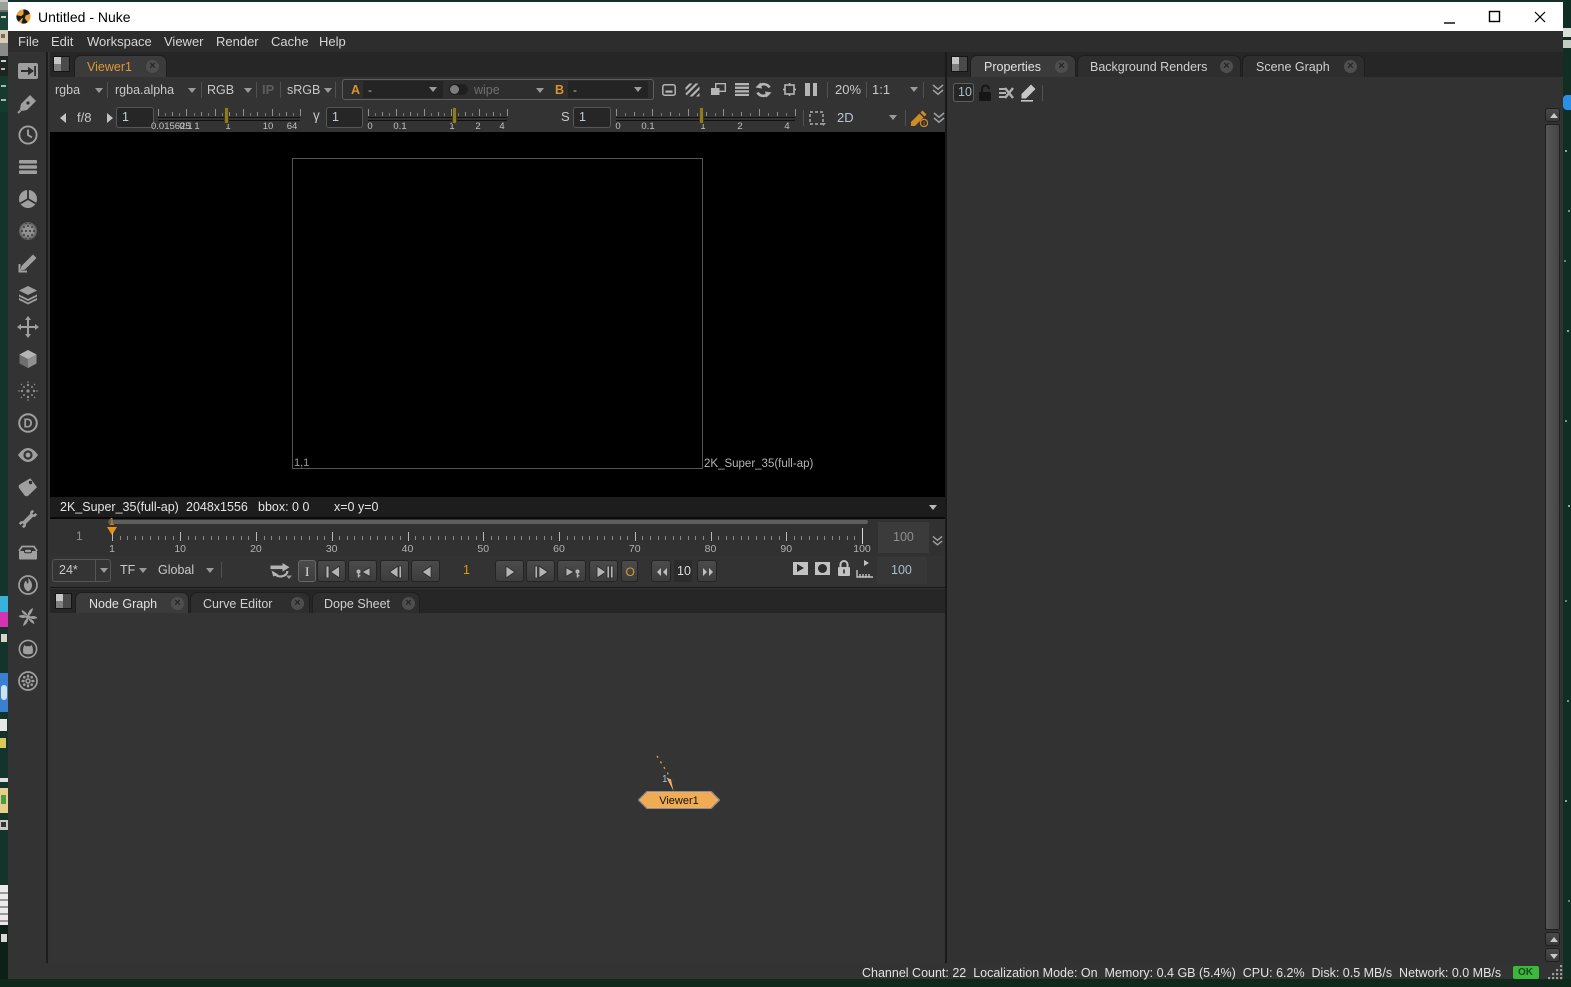  What do you see at coordinates (665, 779) in the screenshot?
I see `svg-text: 1` at bounding box center [665, 779].